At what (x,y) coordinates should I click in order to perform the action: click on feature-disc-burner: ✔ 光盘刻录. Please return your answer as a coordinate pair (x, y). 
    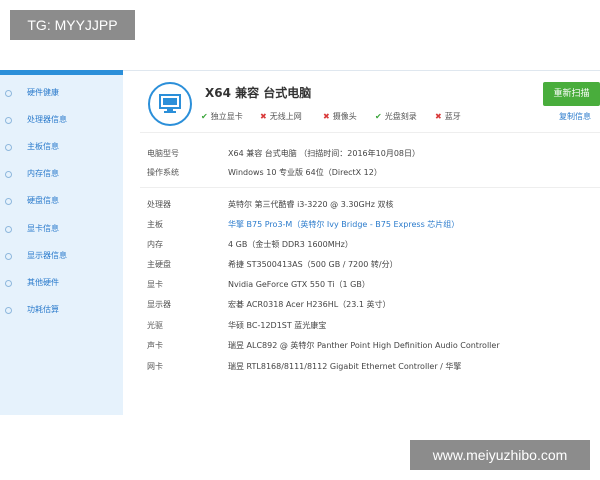
    Looking at the image, I should click on (396, 117).